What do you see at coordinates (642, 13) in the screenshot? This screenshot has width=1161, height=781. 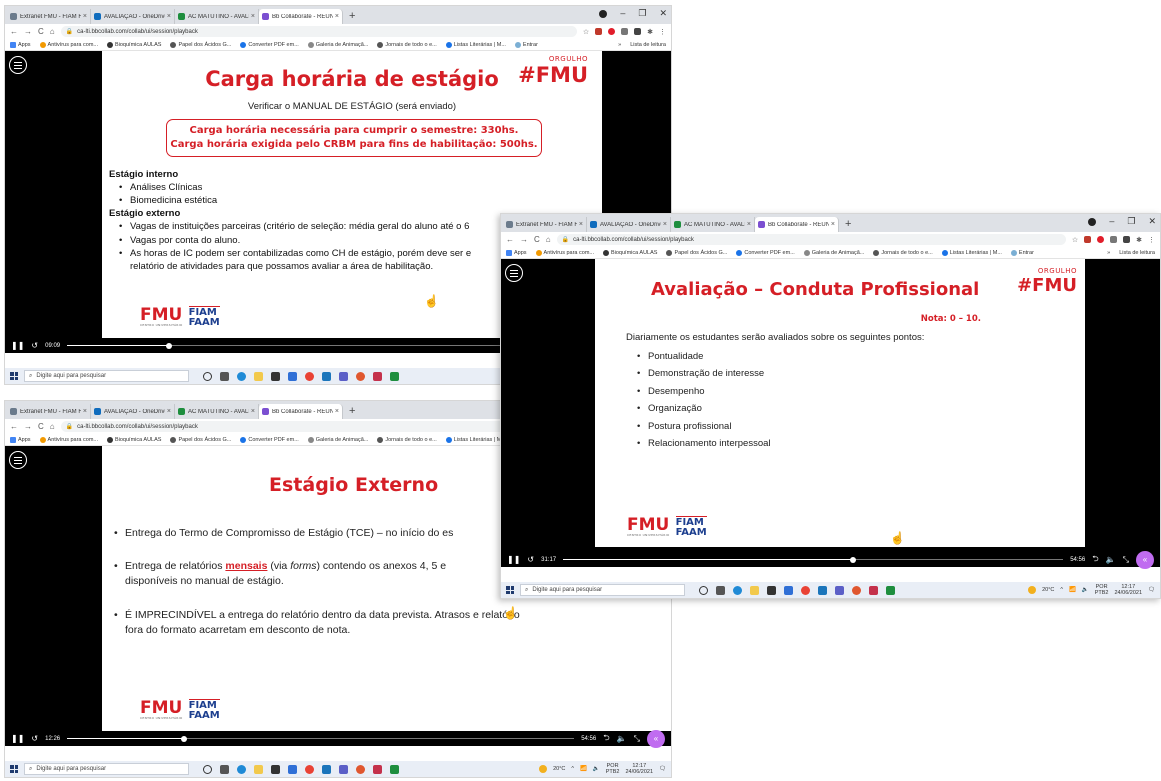 I see `maximize-icon: ❐` at bounding box center [642, 13].